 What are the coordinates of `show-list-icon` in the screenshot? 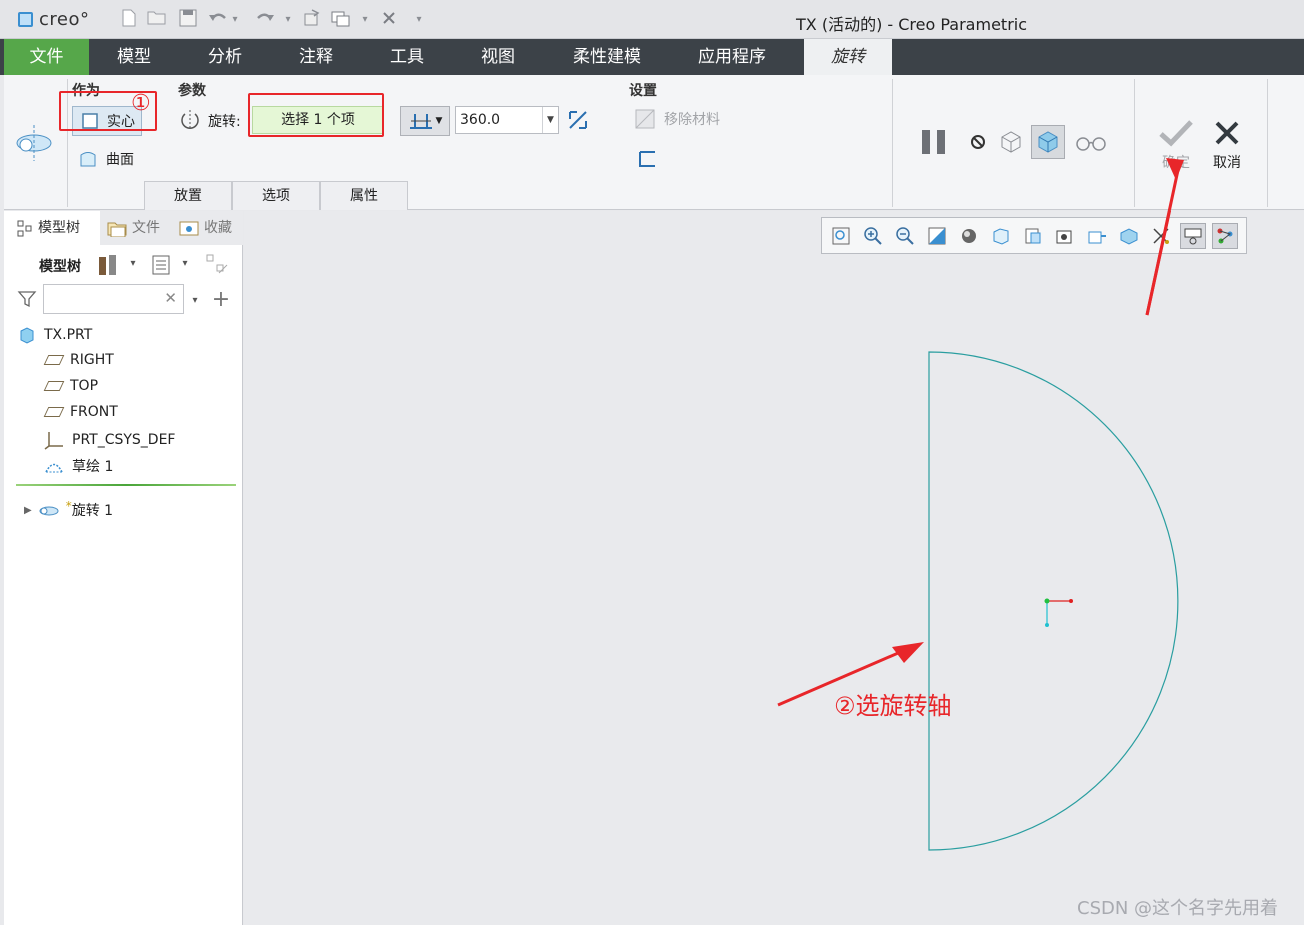 It's located at (161, 265).